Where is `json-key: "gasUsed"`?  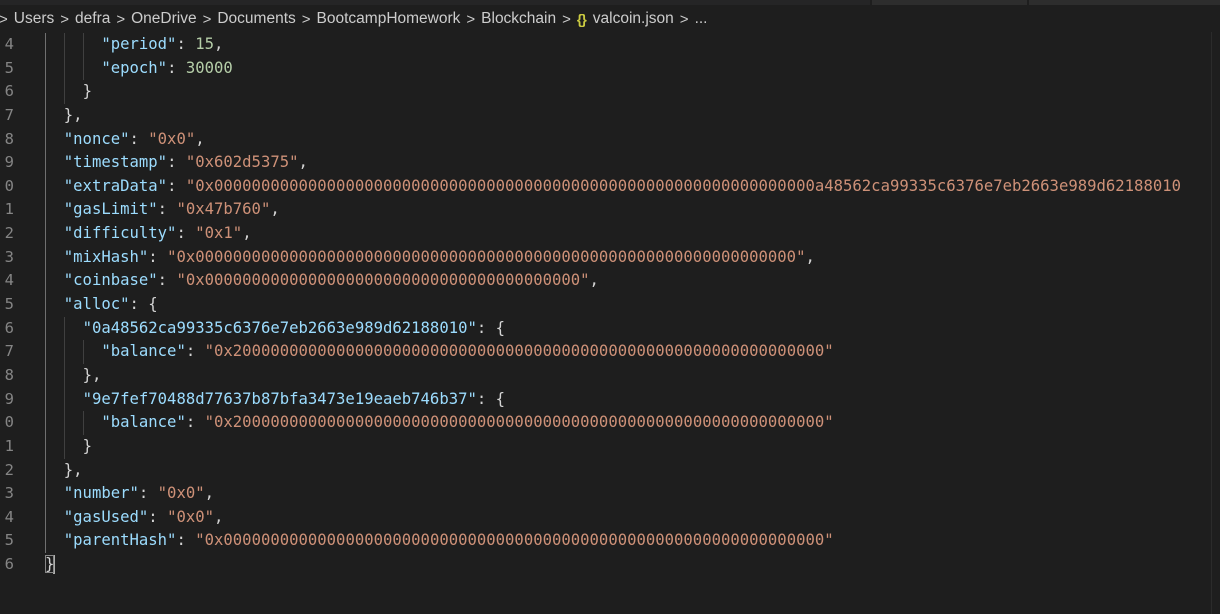 json-key: "gasUsed" is located at coordinates (106, 516).